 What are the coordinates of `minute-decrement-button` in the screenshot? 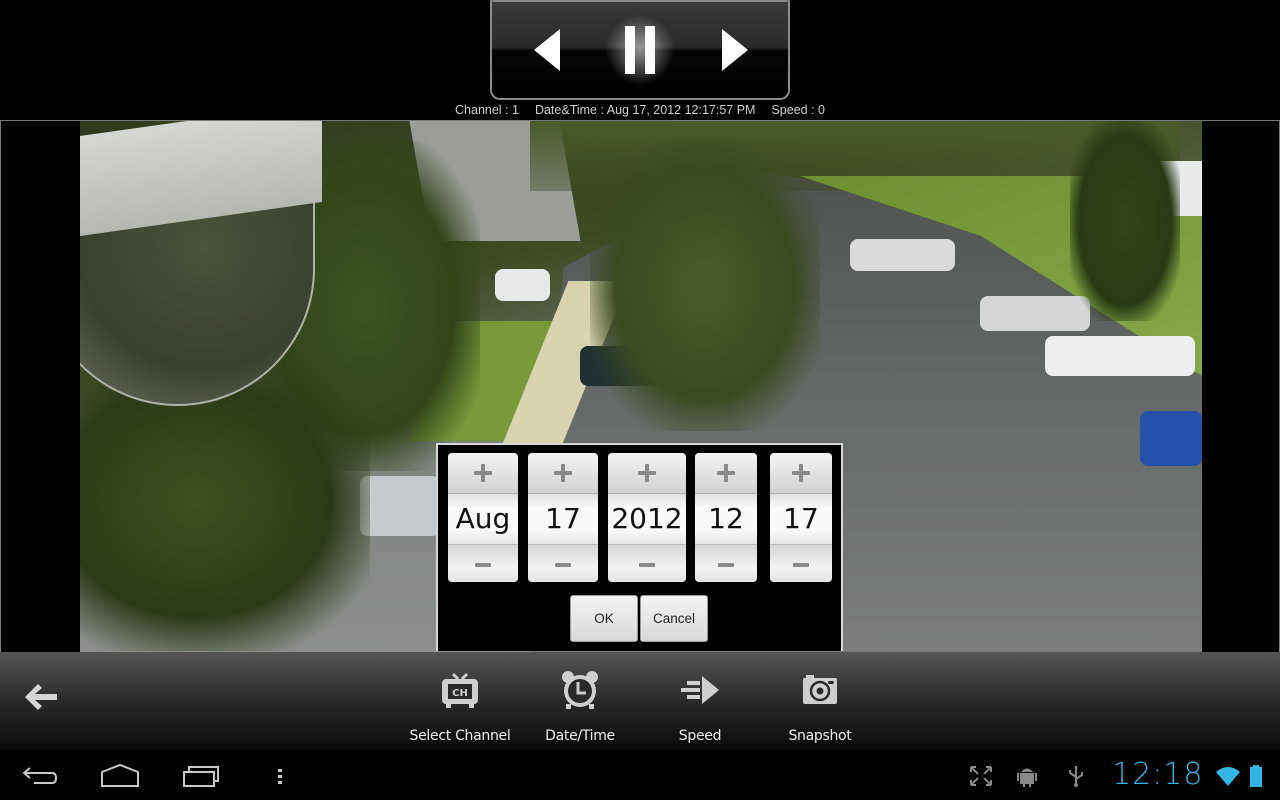 It's located at (801, 563).